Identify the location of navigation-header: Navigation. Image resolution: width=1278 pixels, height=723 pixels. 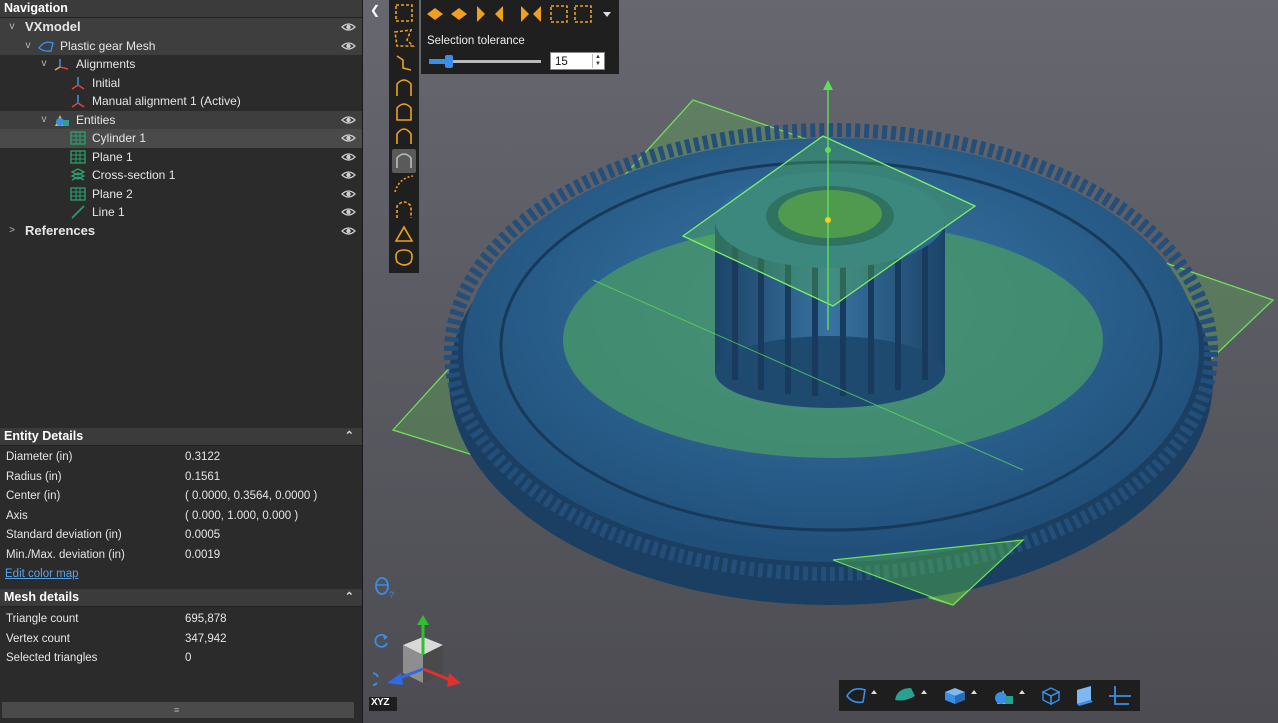
(181, 9).